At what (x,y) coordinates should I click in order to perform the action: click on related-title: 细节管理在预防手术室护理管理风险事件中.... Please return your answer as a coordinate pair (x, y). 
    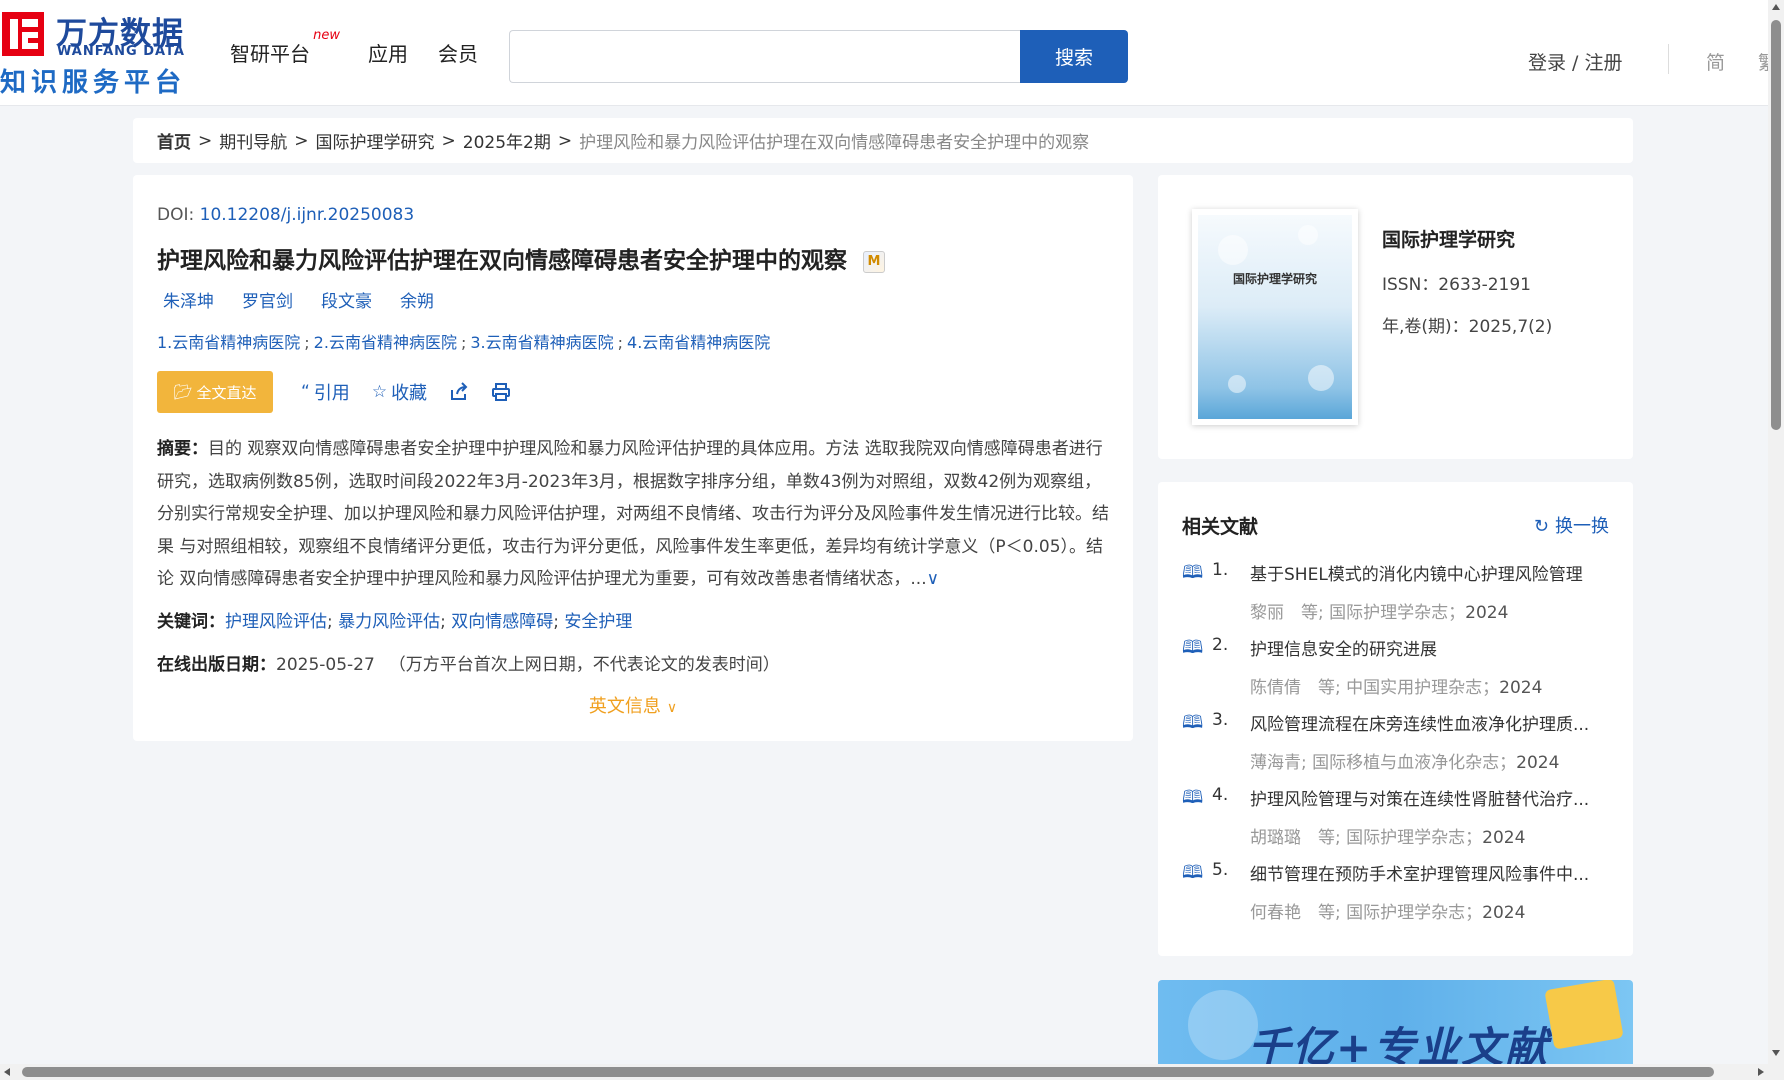
    Looking at the image, I should click on (1427, 872).